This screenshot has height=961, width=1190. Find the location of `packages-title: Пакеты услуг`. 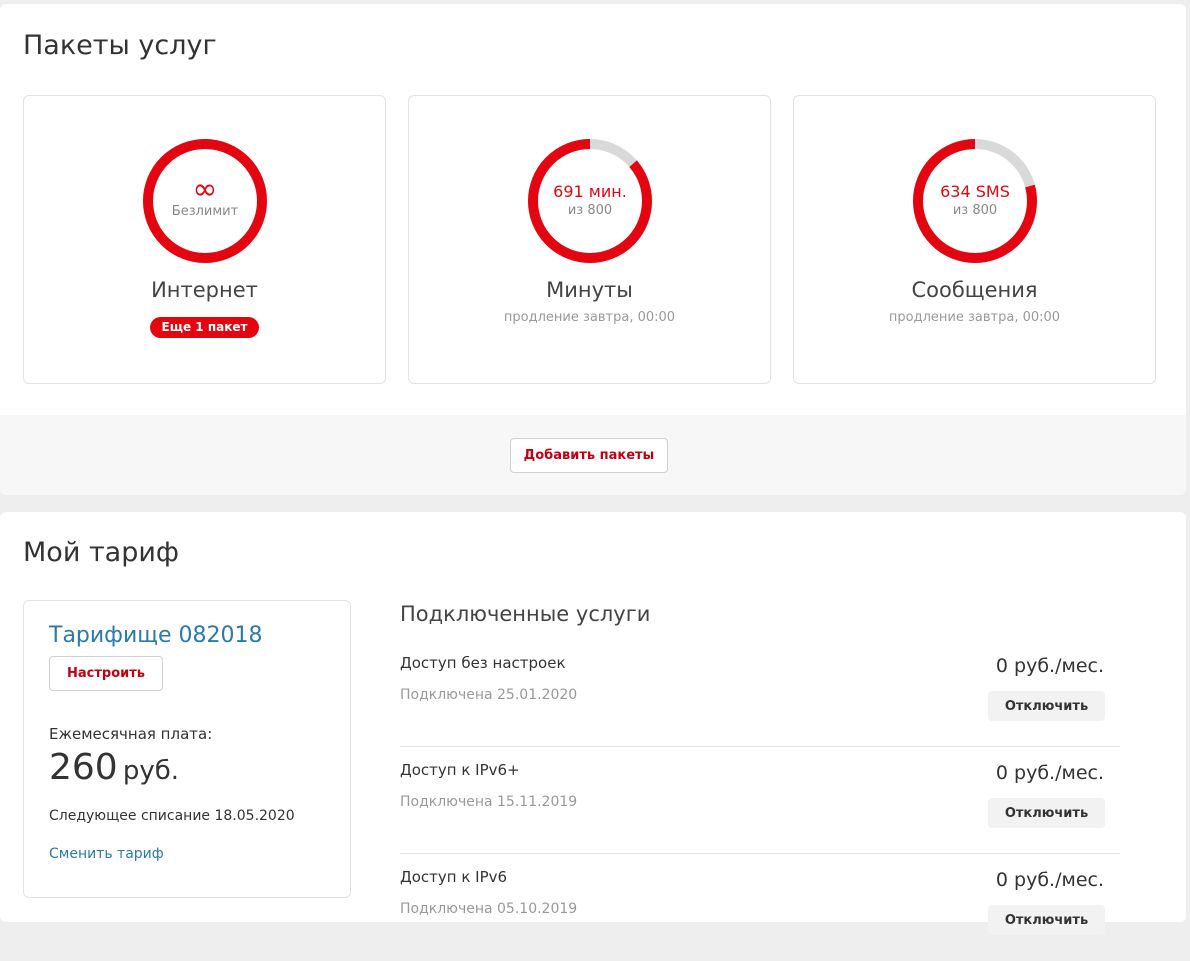

packages-title: Пакеты услуг is located at coordinates (120, 45).